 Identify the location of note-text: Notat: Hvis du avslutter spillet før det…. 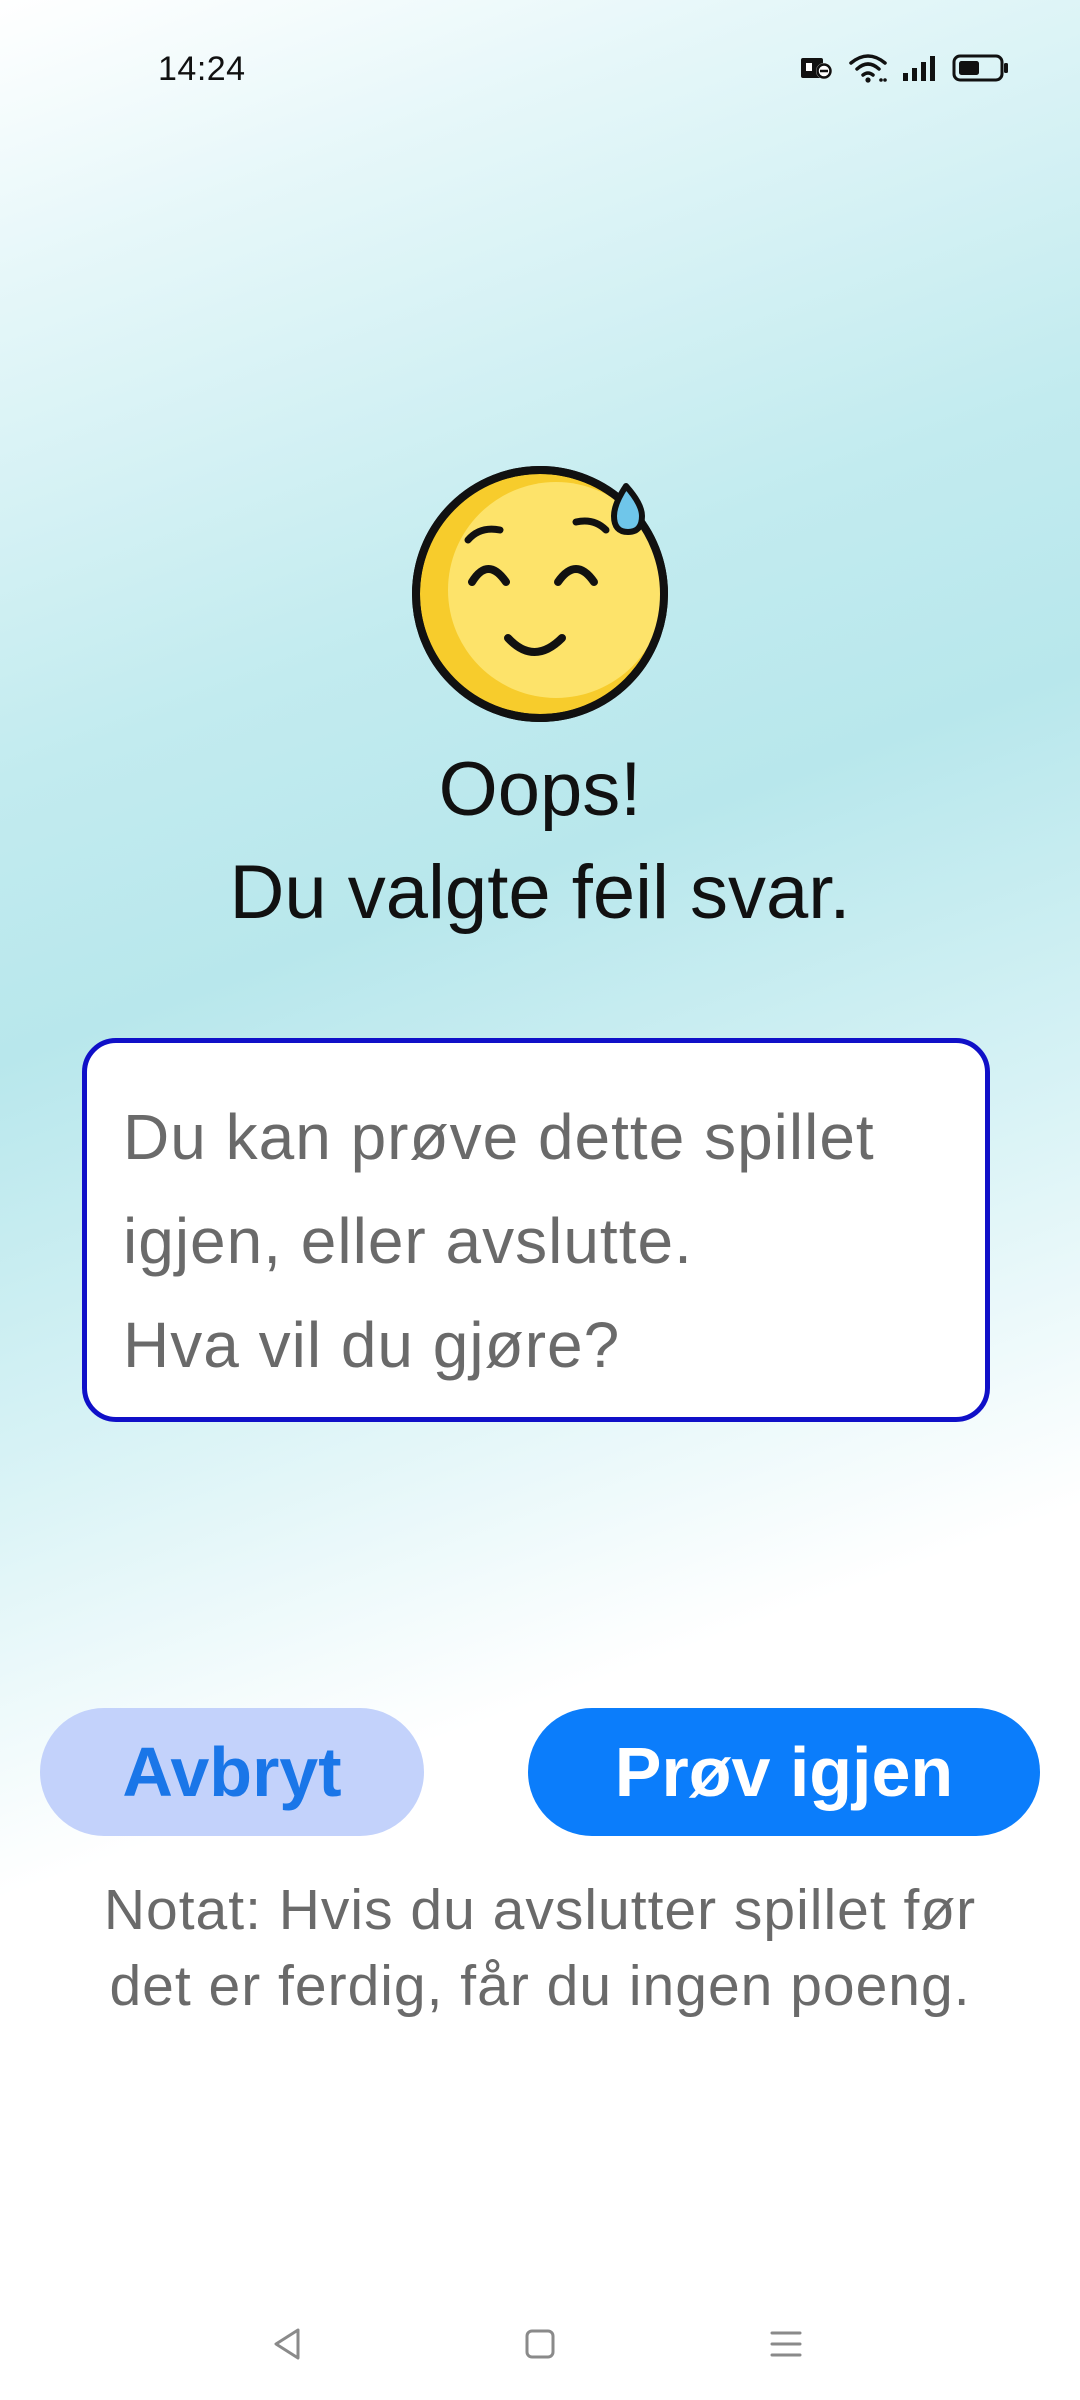
(540, 1948).